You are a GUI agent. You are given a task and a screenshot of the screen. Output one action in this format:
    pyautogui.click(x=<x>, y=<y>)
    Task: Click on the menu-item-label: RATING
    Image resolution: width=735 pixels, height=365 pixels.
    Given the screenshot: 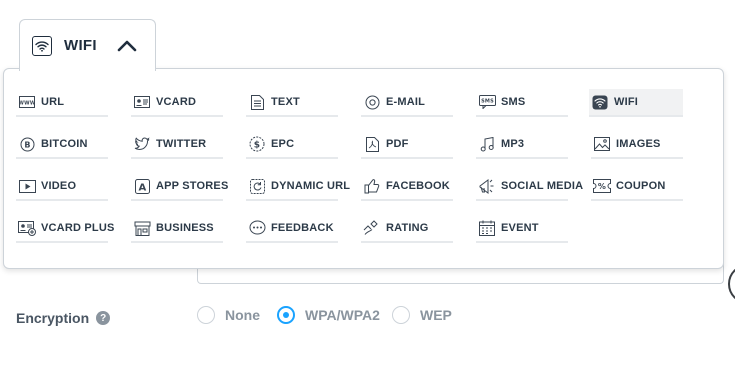 What is the action you would take?
    pyautogui.click(x=407, y=228)
    